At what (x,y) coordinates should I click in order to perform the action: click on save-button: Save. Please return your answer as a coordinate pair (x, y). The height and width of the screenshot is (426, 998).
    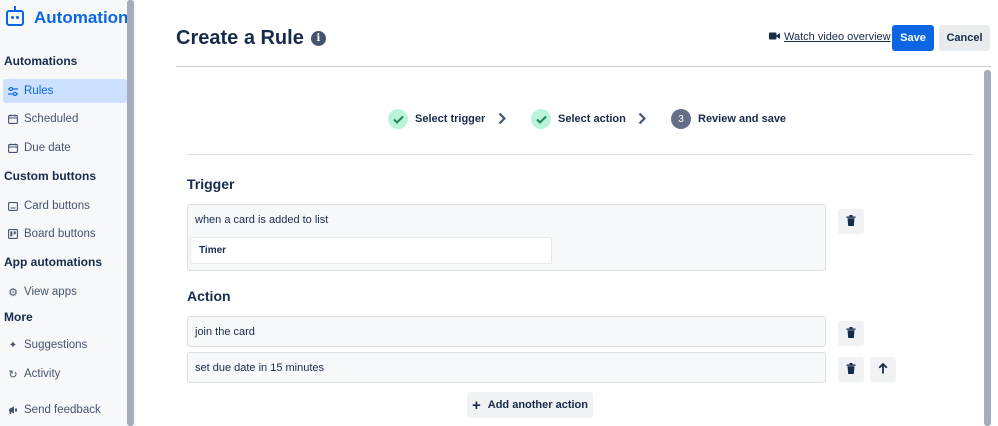
    Looking at the image, I should click on (913, 38).